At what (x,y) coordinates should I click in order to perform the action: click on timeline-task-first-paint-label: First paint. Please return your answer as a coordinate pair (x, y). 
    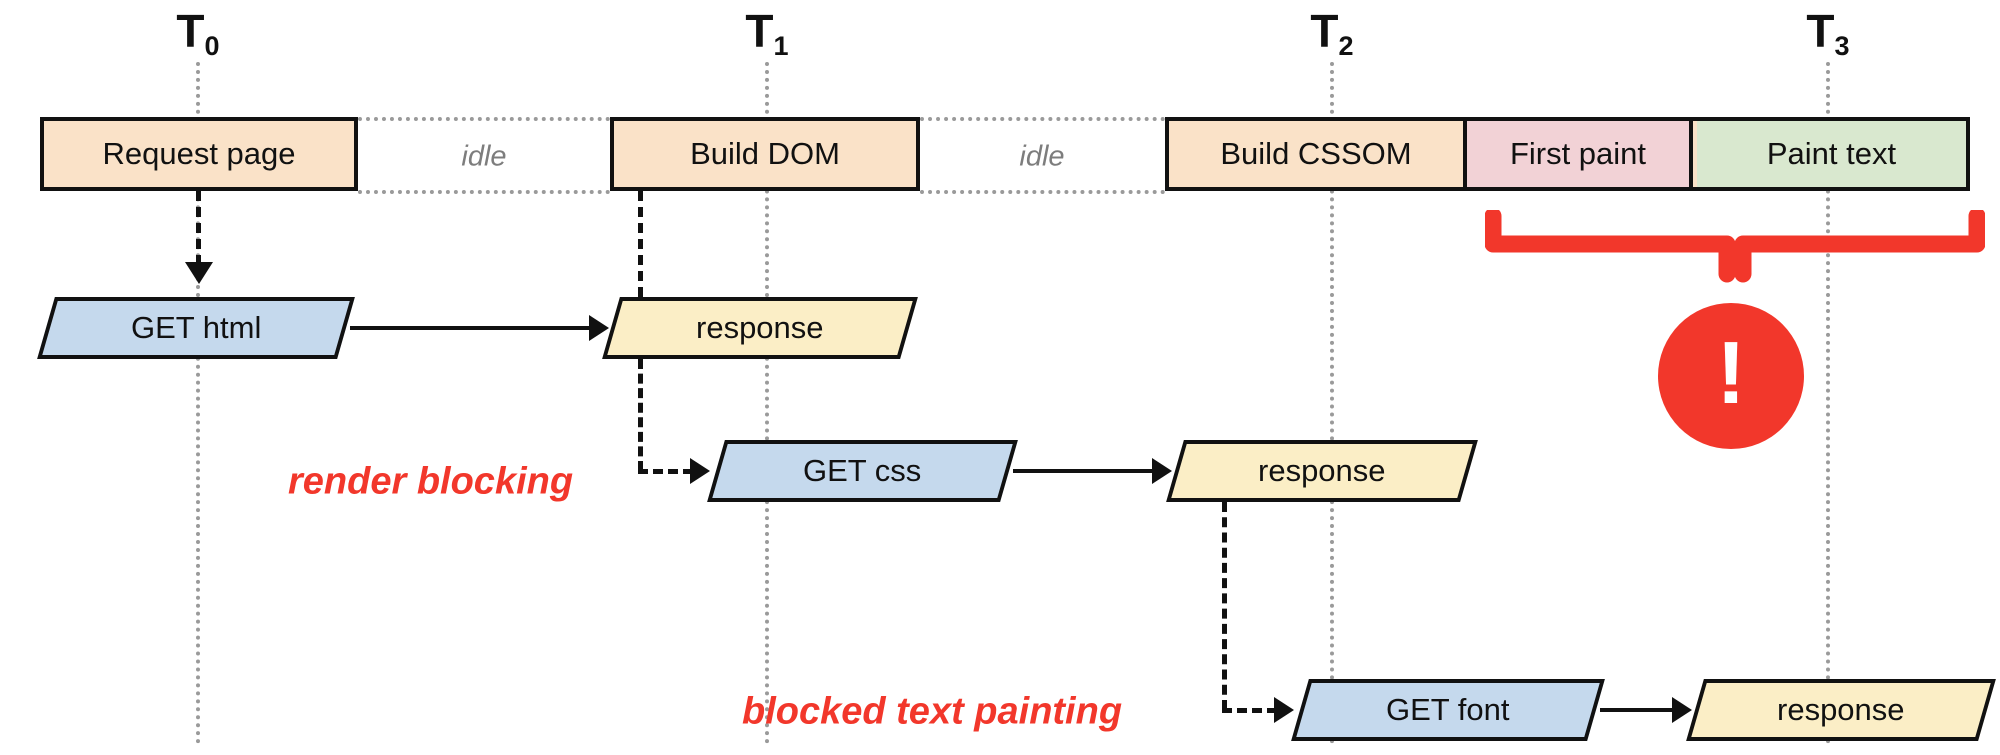
    Looking at the image, I should click on (1578, 153).